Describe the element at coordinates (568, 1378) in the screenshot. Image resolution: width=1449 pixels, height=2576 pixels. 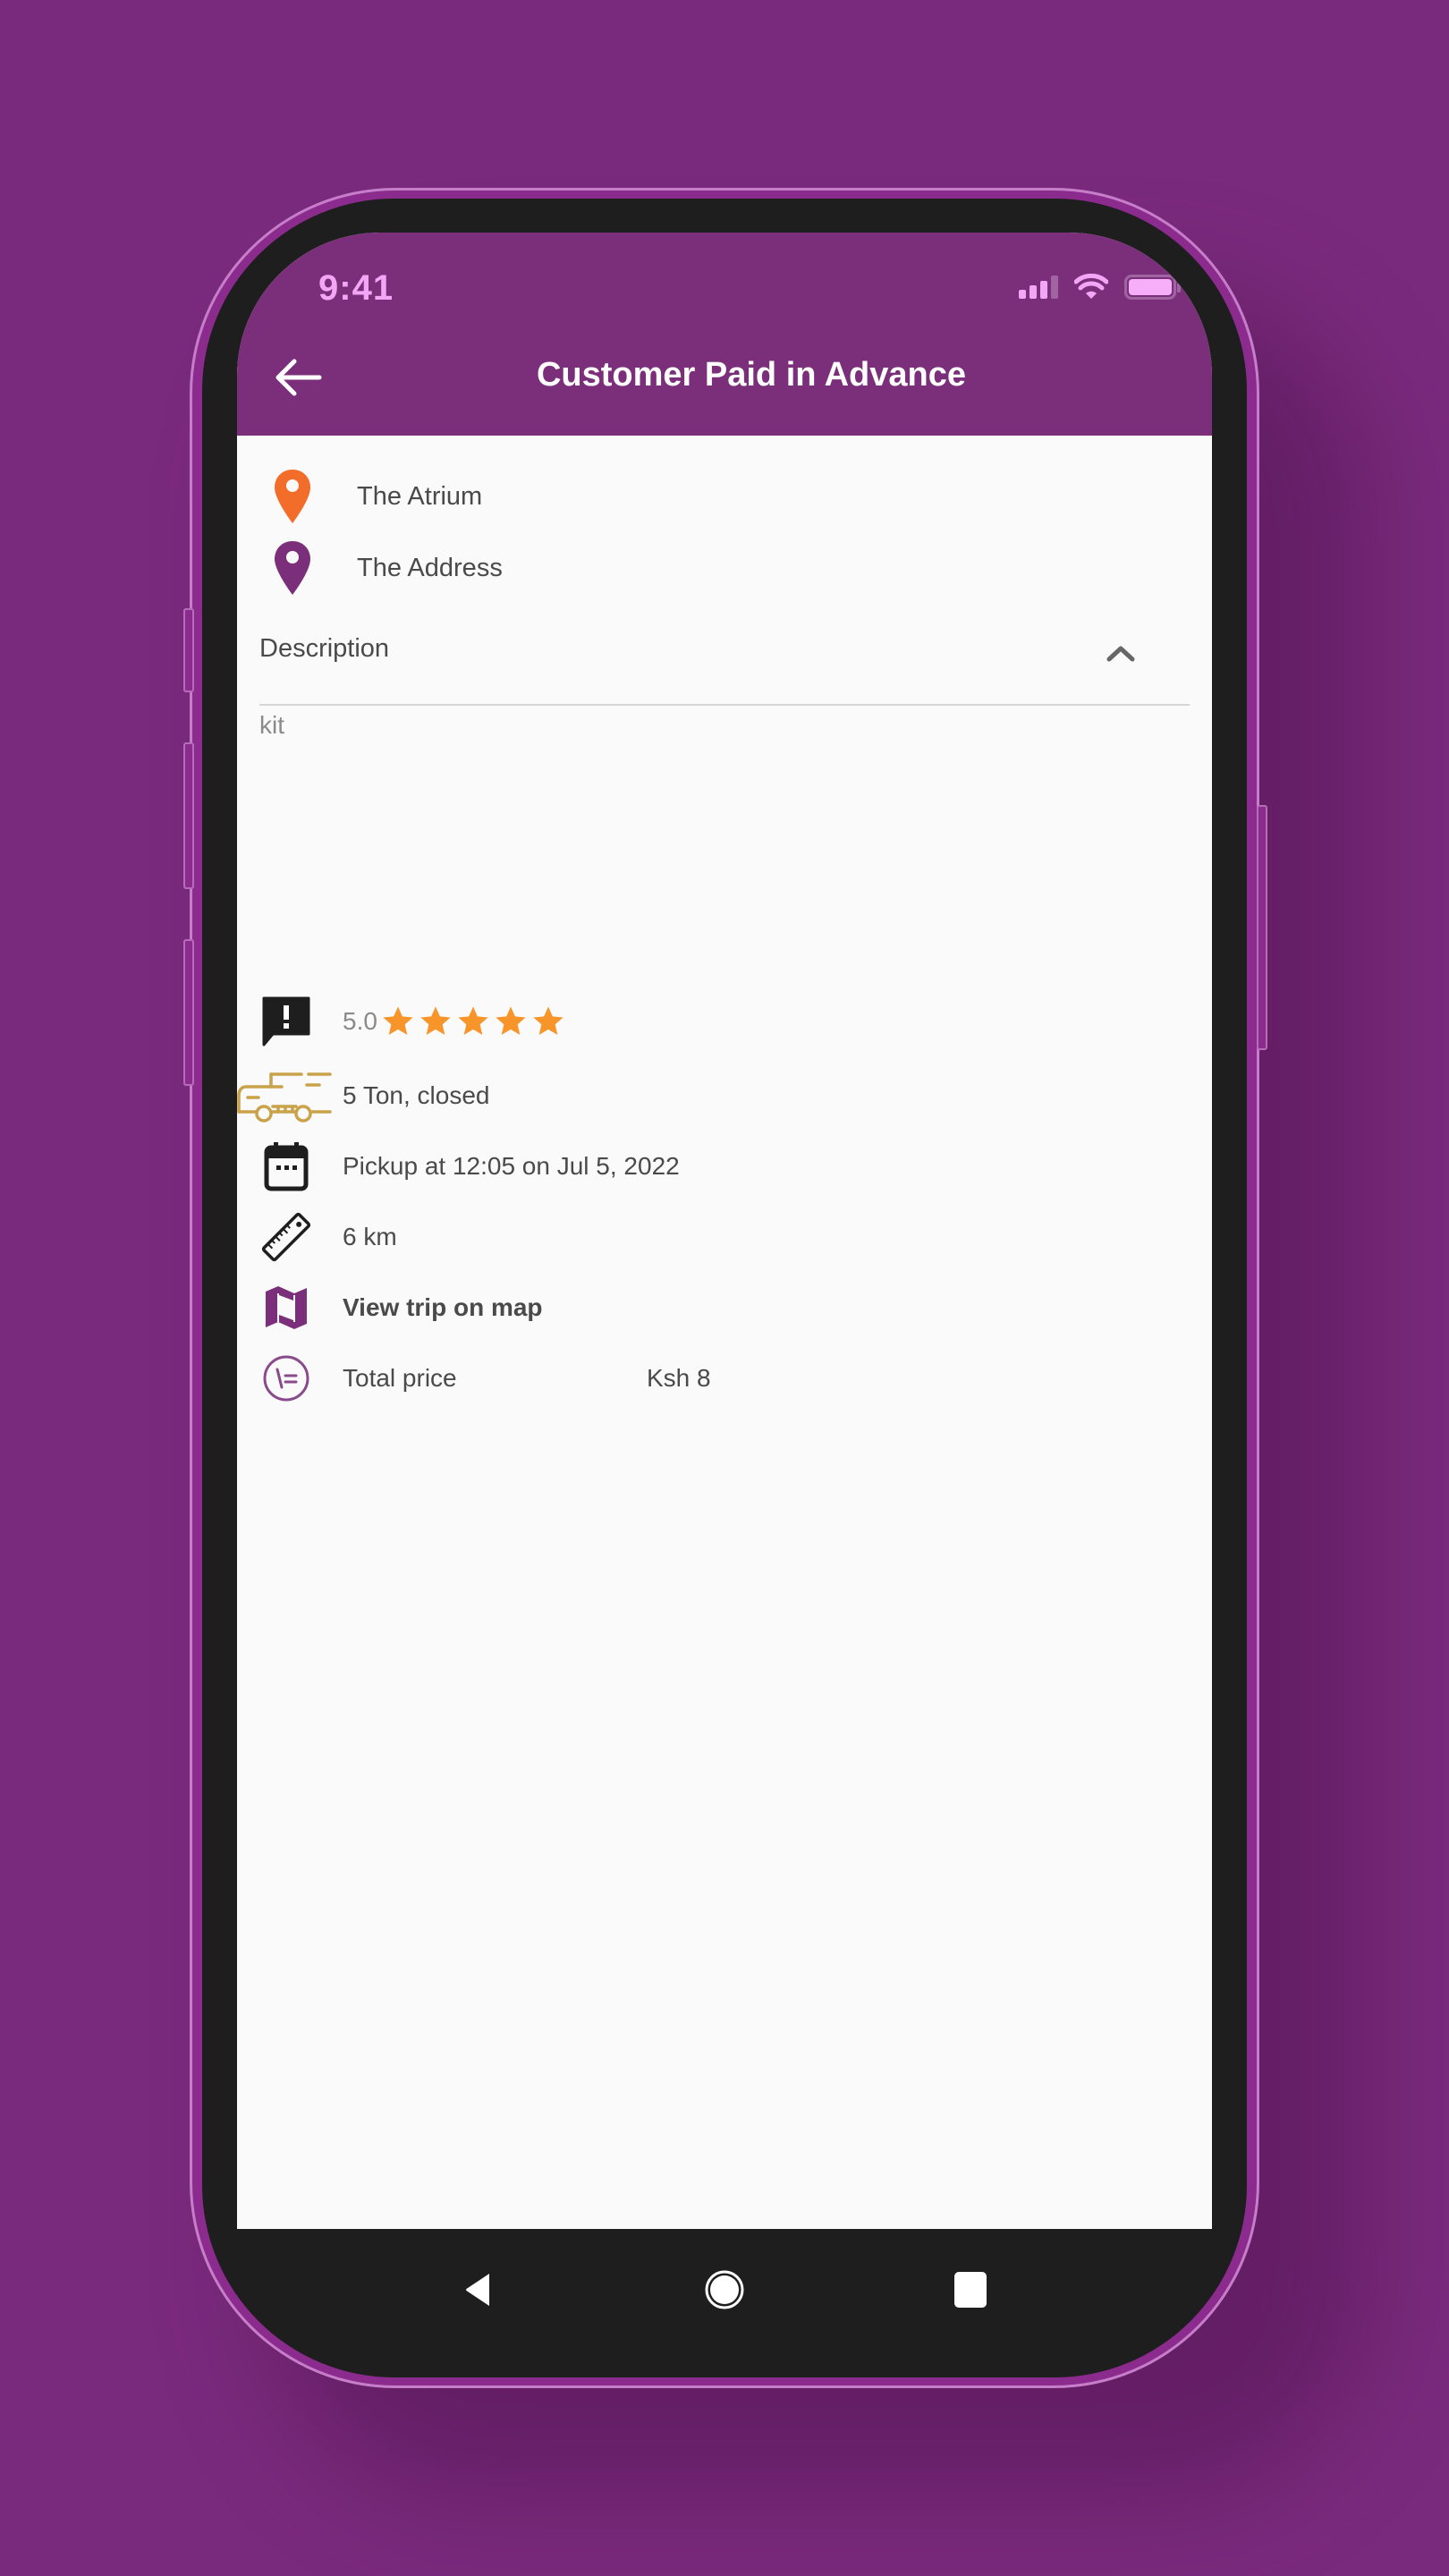
I see `price-row: Total price Ksh 8` at that location.